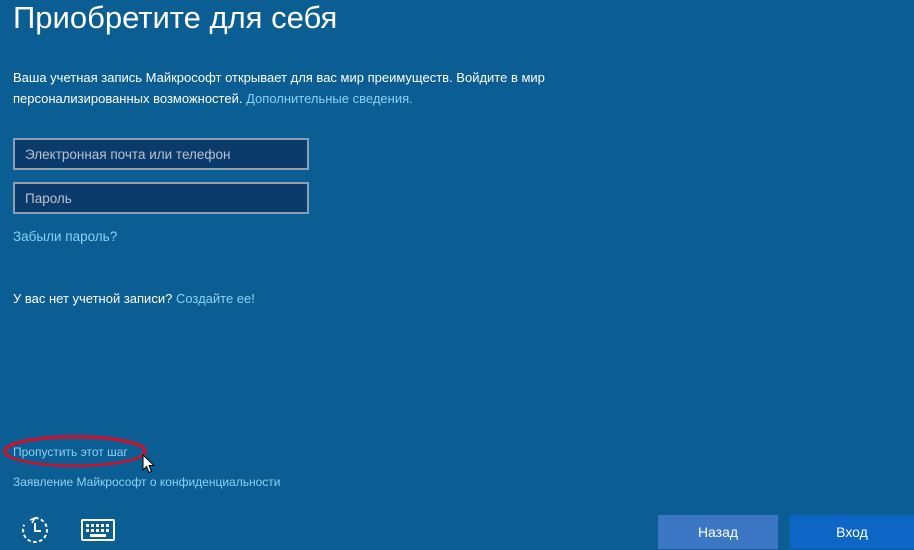  What do you see at coordinates (70, 452) in the screenshot?
I see `skip-step-link: Пропустить этот шаг` at bounding box center [70, 452].